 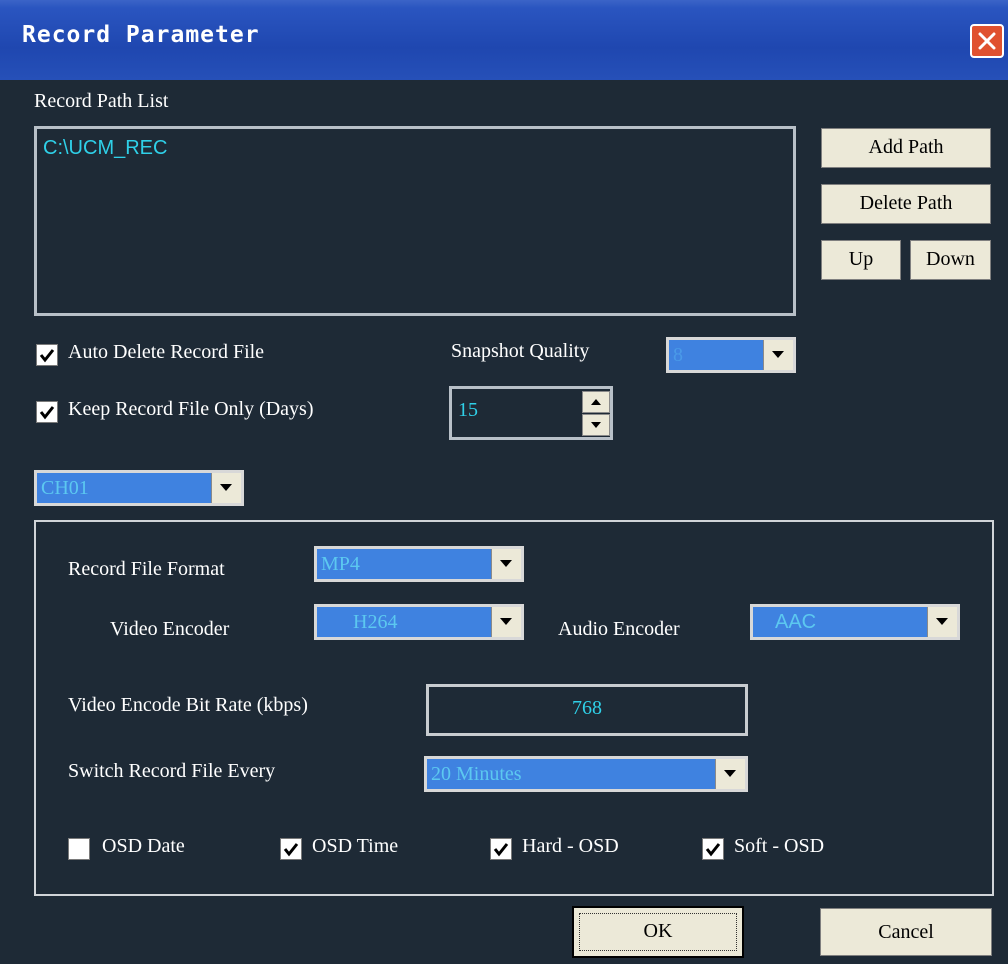 I want to click on snapshot-quality-value: 8, so click(x=678, y=355).